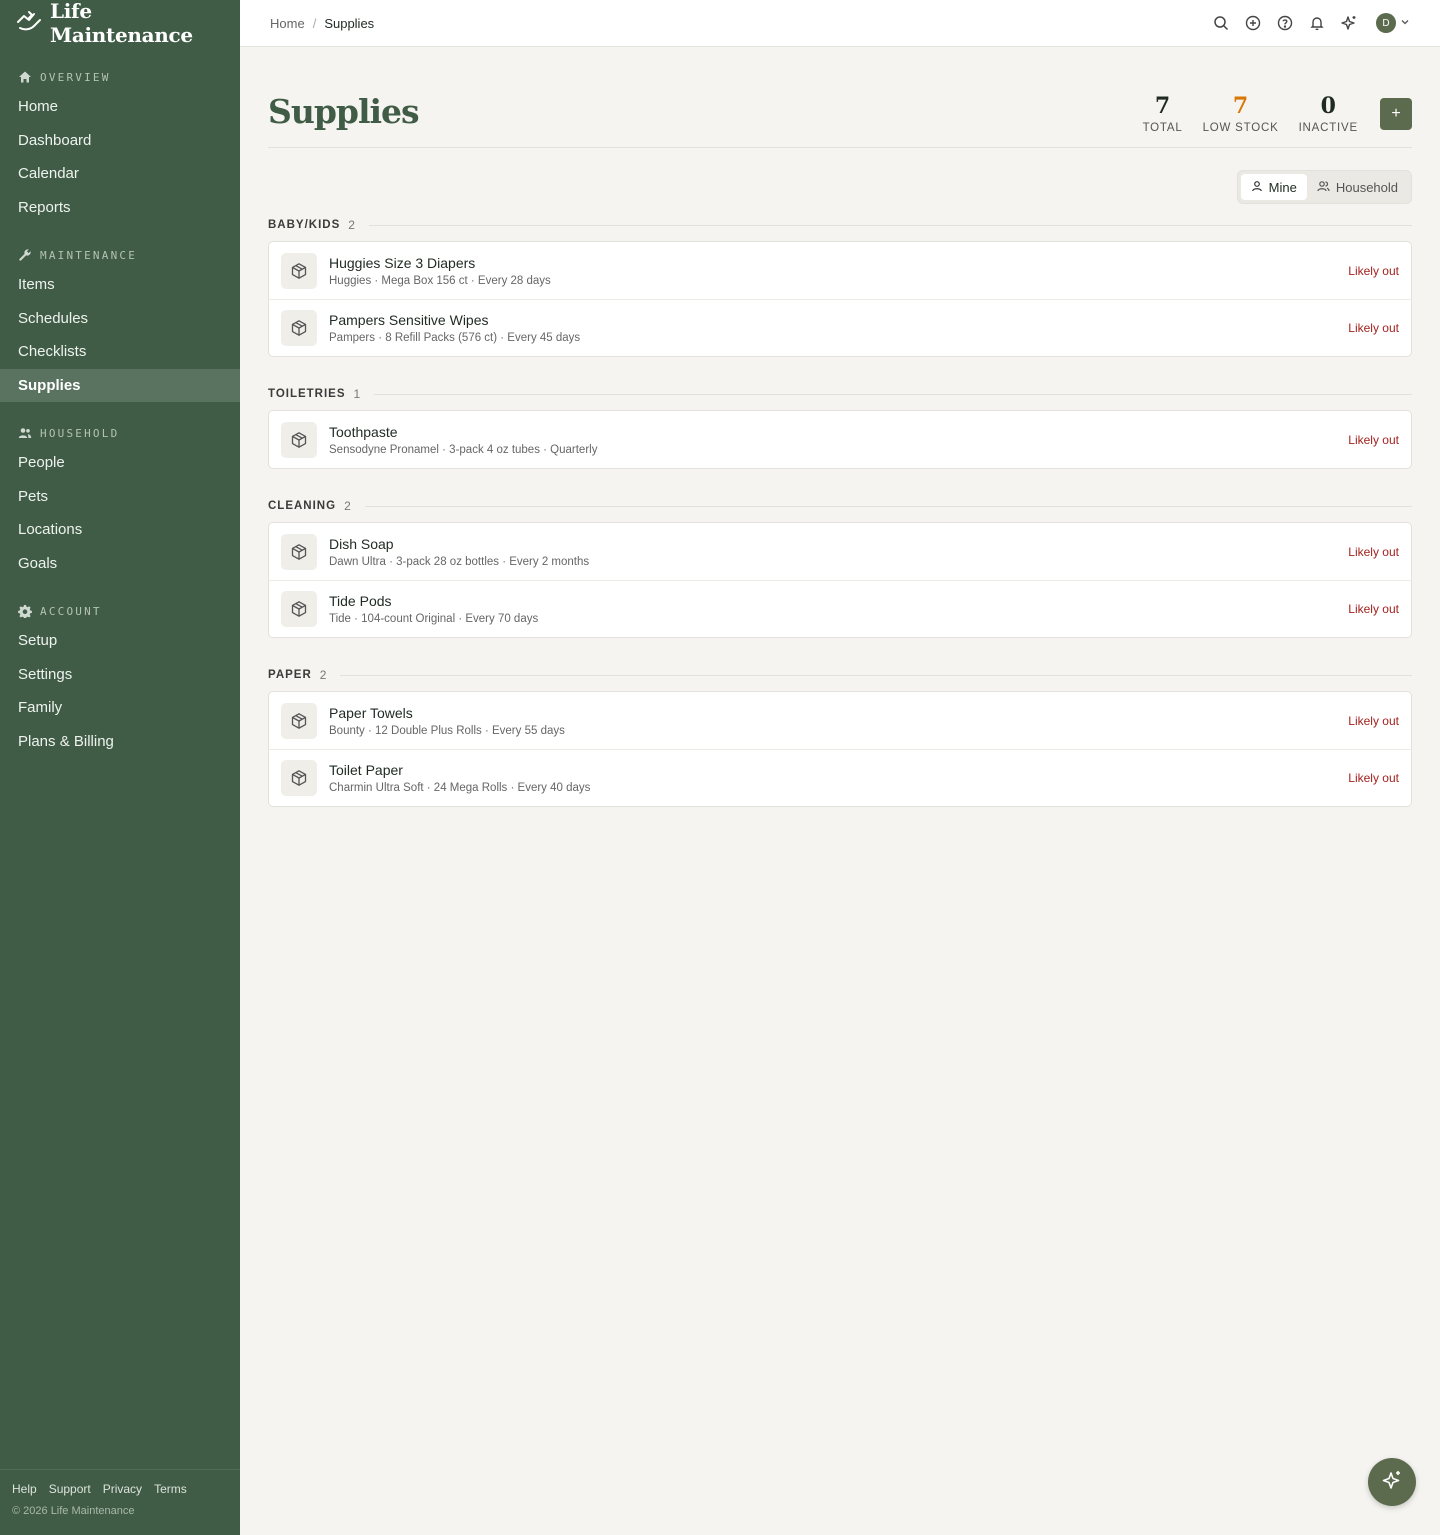 This screenshot has width=1440, height=1535. Describe the element at coordinates (24, 1489) in the screenshot. I see `footer-link-help: Help` at that location.